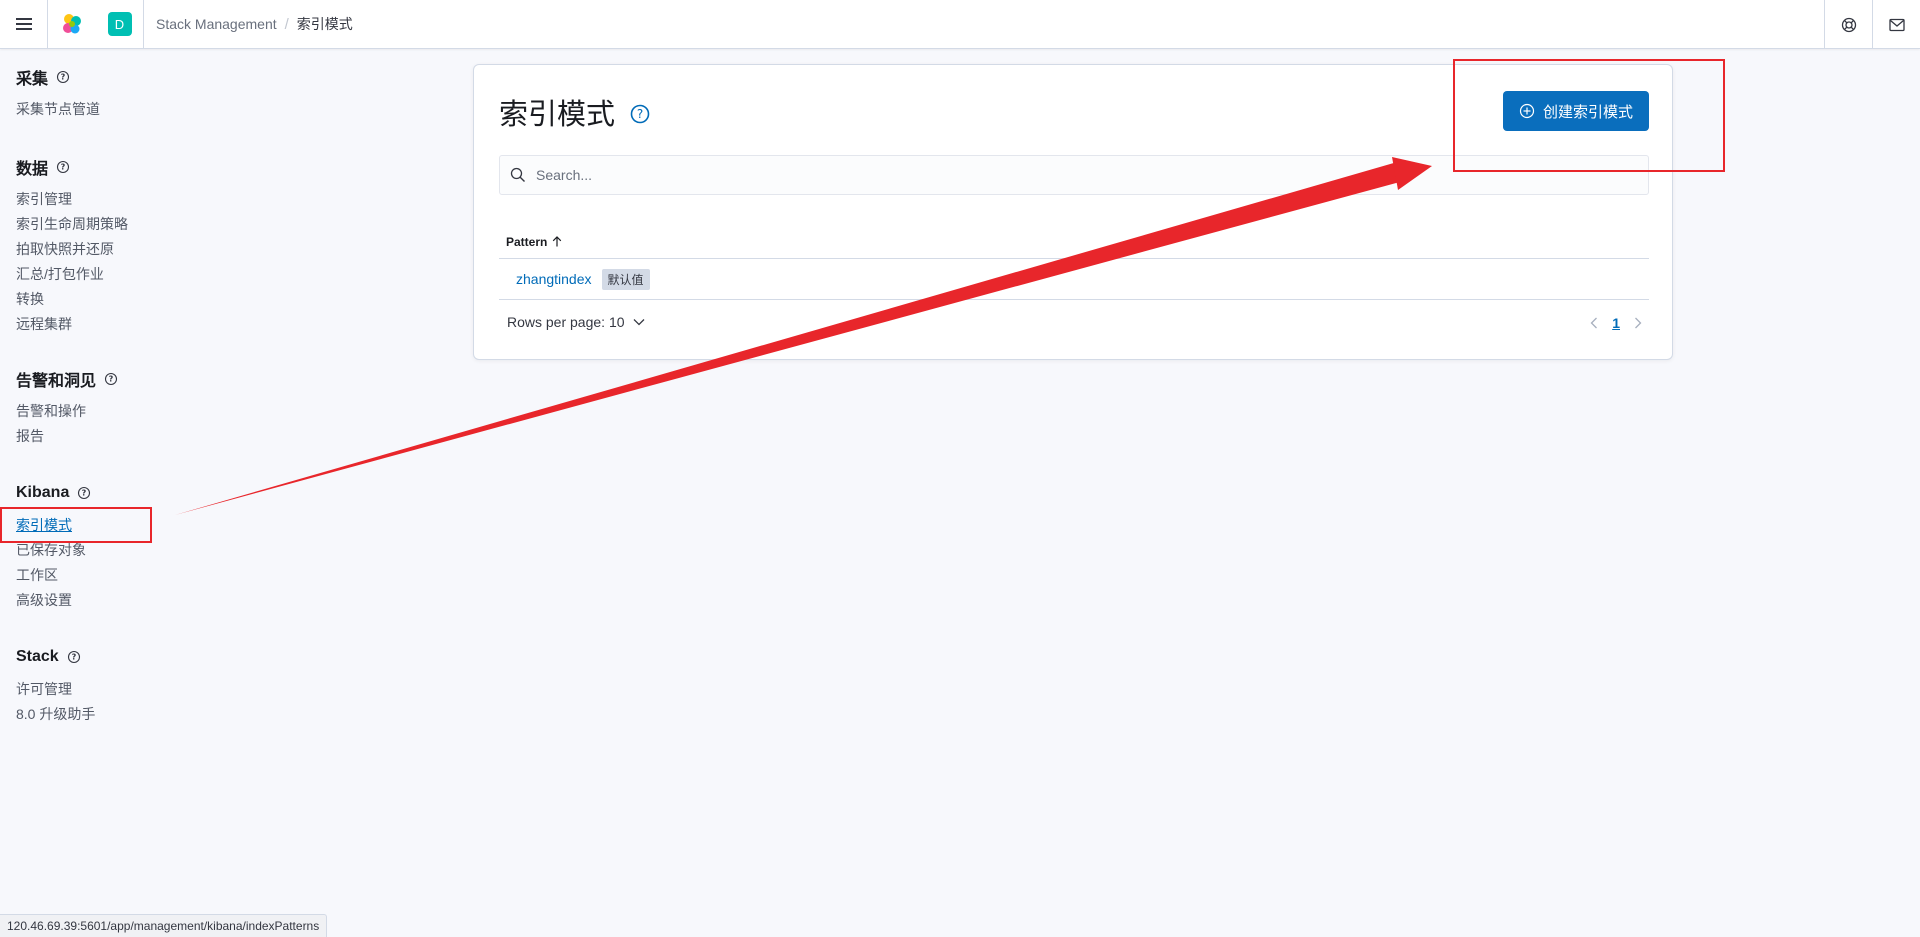 This screenshot has height=937, width=1920. I want to click on nav-group-kibana: Kibana ? 索引模式 已保存对象 工作区 高级设置, so click(118, 547).